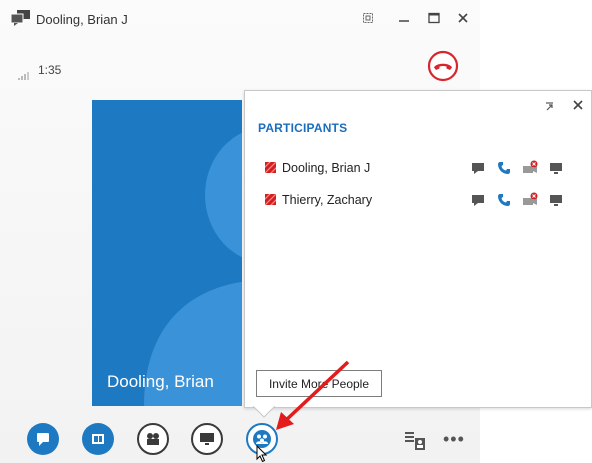 Image resolution: width=592 pixels, height=463 pixels. What do you see at coordinates (415, 440) in the screenshot?
I see `conversation-layout-icon` at bounding box center [415, 440].